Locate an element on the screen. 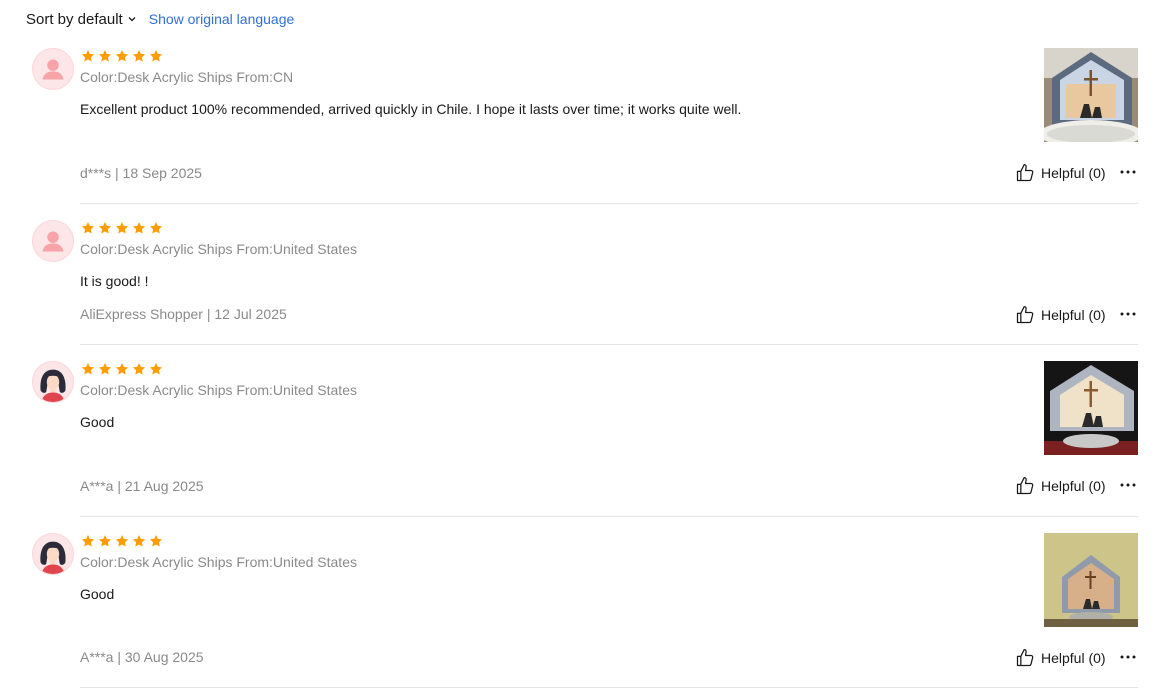 This screenshot has width=1163, height=694. reviewer-byline: A***a | 30 Aug 2025 is located at coordinates (142, 657).